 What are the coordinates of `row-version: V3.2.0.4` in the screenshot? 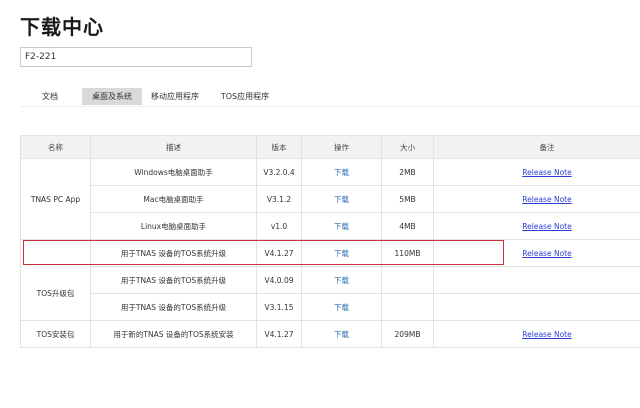 It's located at (279, 172).